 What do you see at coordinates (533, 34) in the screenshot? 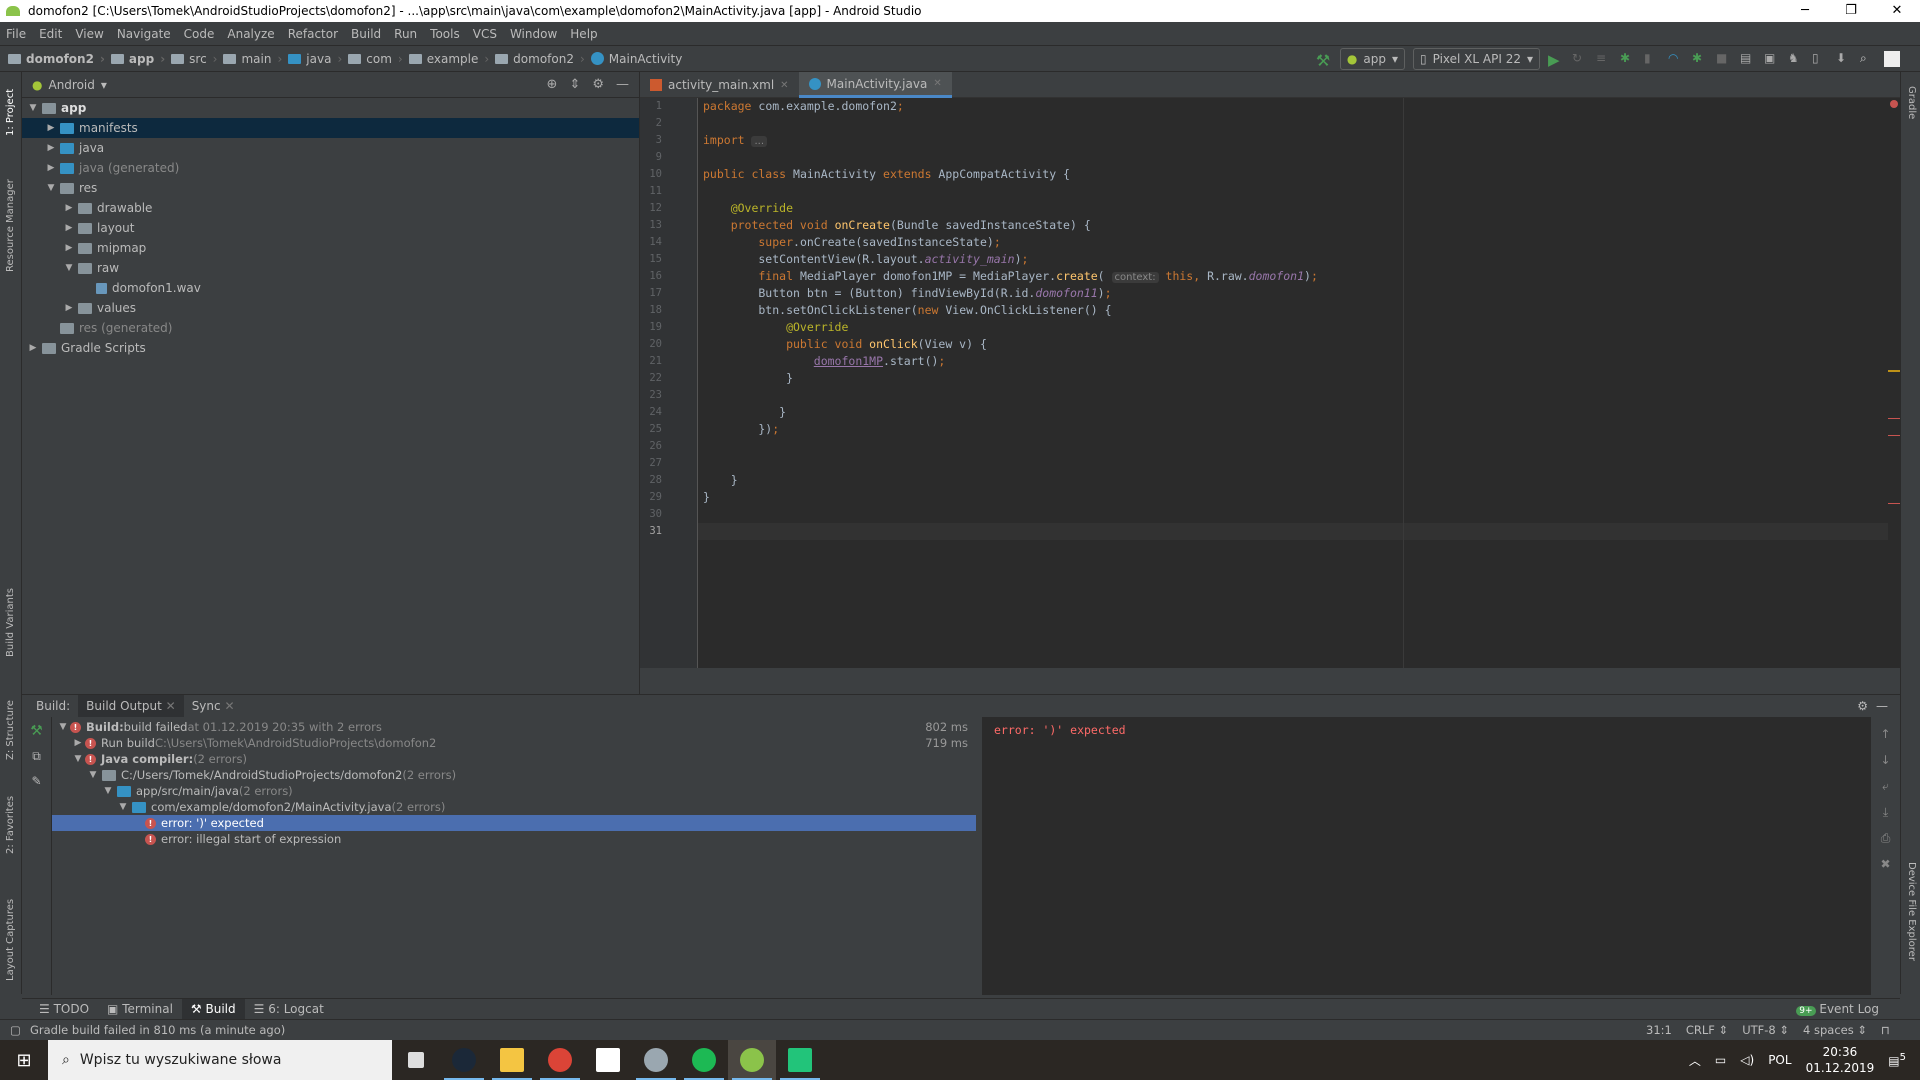
I see `menu-item-window: Window` at bounding box center [533, 34].